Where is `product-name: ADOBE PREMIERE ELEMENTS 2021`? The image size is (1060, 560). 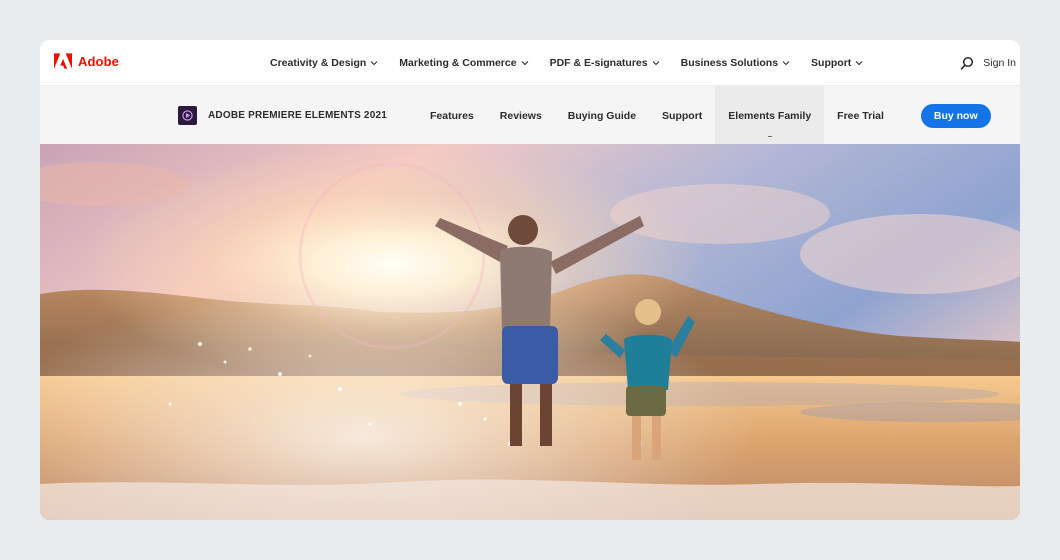
product-name: ADOBE PREMIERE ELEMENTS 2021 is located at coordinates (297, 115).